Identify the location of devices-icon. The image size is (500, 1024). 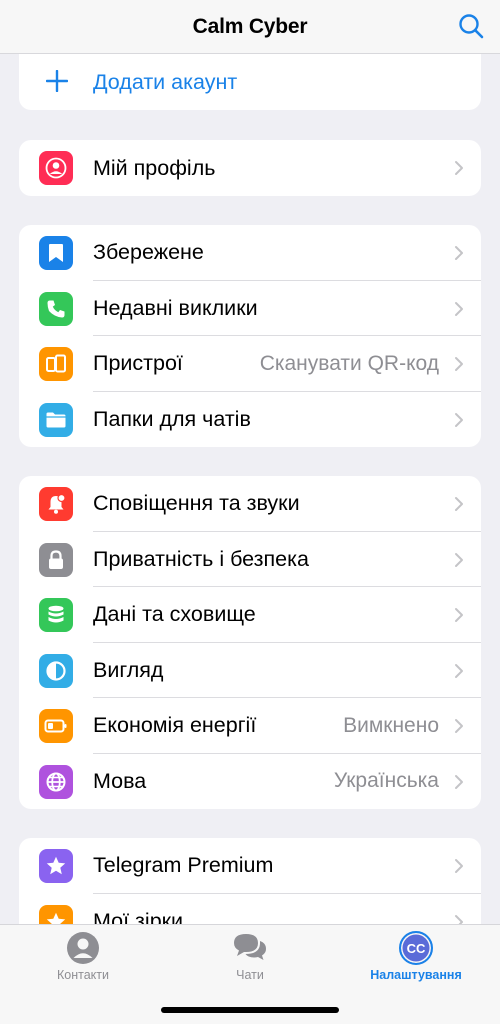
(56, 364).